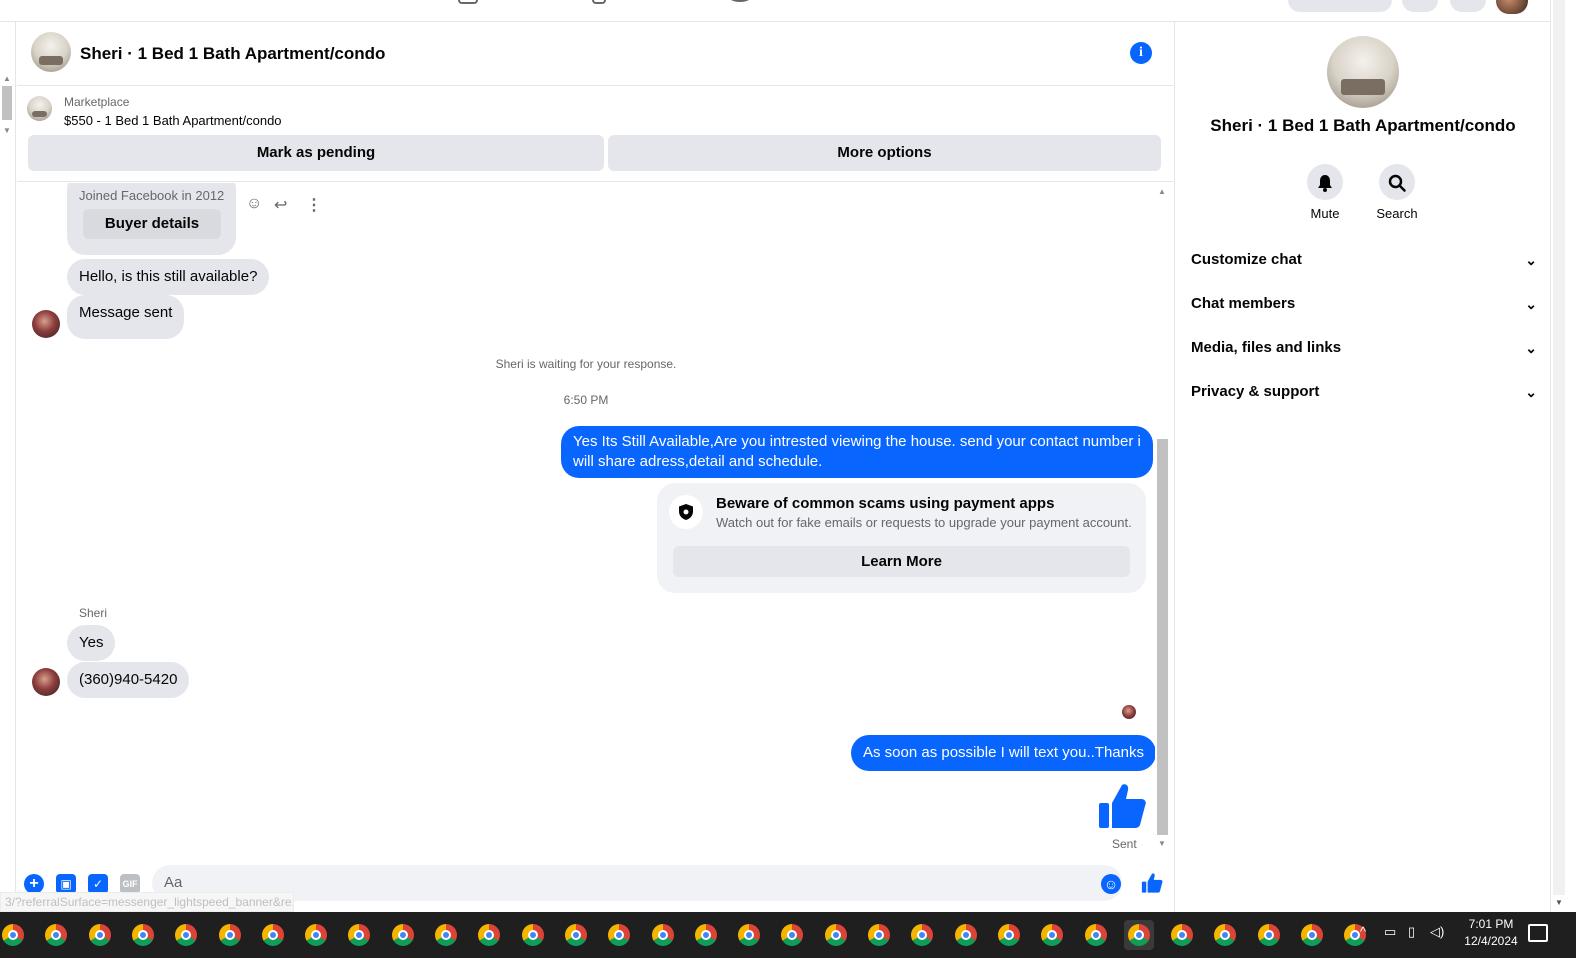 Image resolution: width=1576 pixels, height=958 pixels. What do you see at coordinates (1340, 6) in the screenshot?
I see `top-search-pill` at bounding box center [1340, 6].